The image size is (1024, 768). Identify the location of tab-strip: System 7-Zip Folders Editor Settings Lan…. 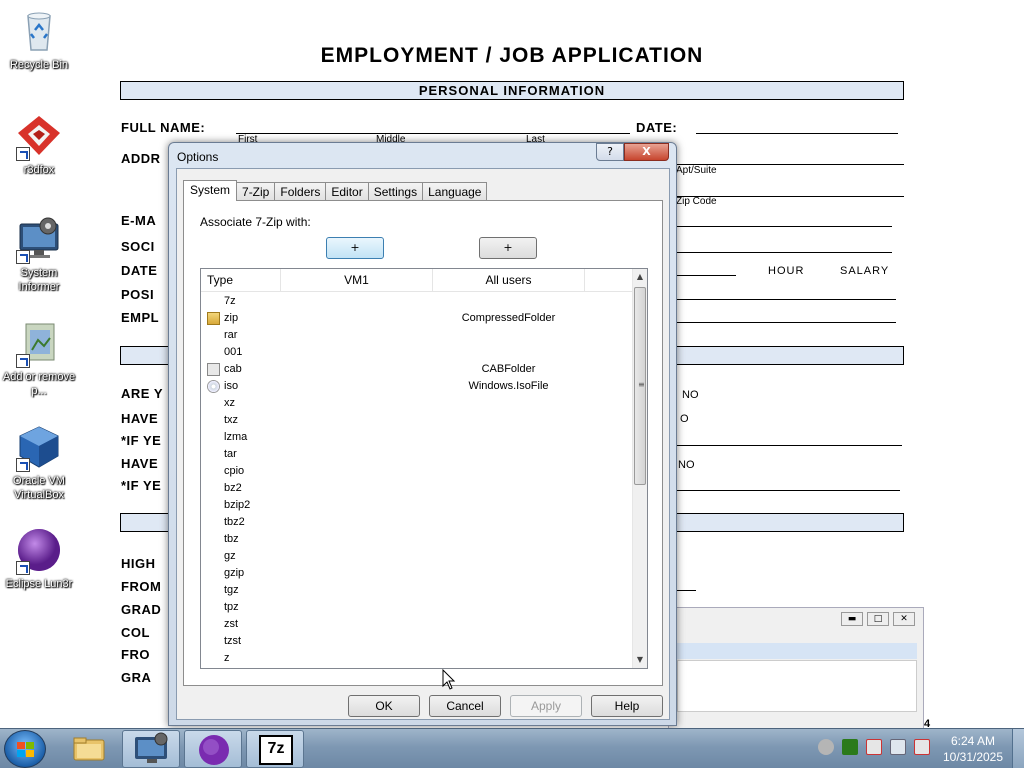
(335, 190).